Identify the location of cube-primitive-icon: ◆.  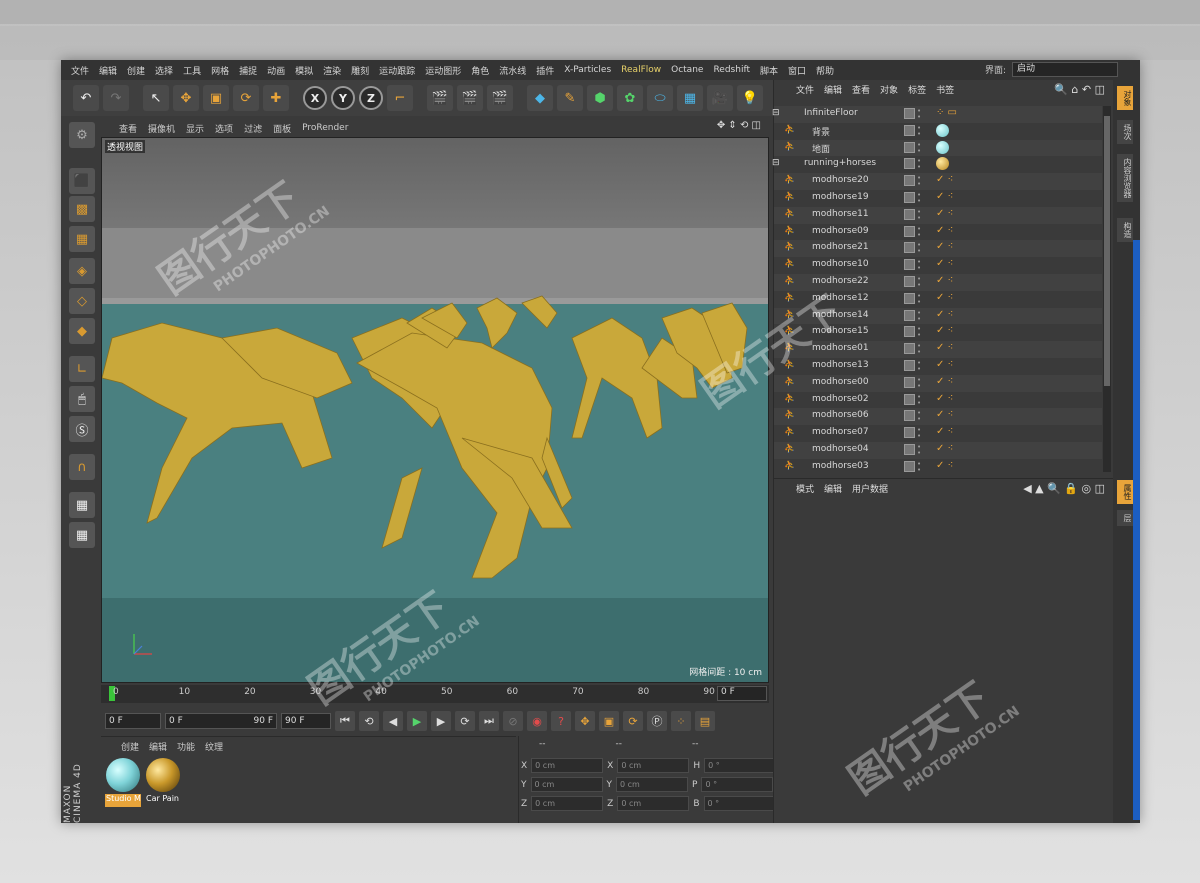
(540, 98).